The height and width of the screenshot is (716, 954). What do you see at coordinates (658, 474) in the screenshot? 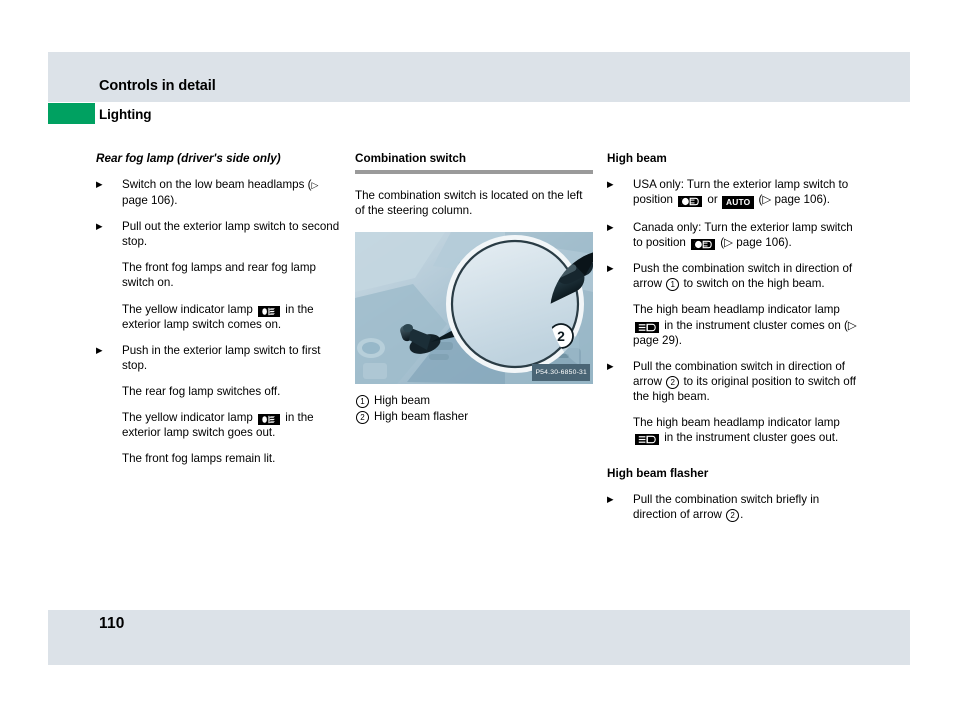
I see `right-column-heading-high-beam-flasher: High beam flasher` at bounding box center [658, 474].